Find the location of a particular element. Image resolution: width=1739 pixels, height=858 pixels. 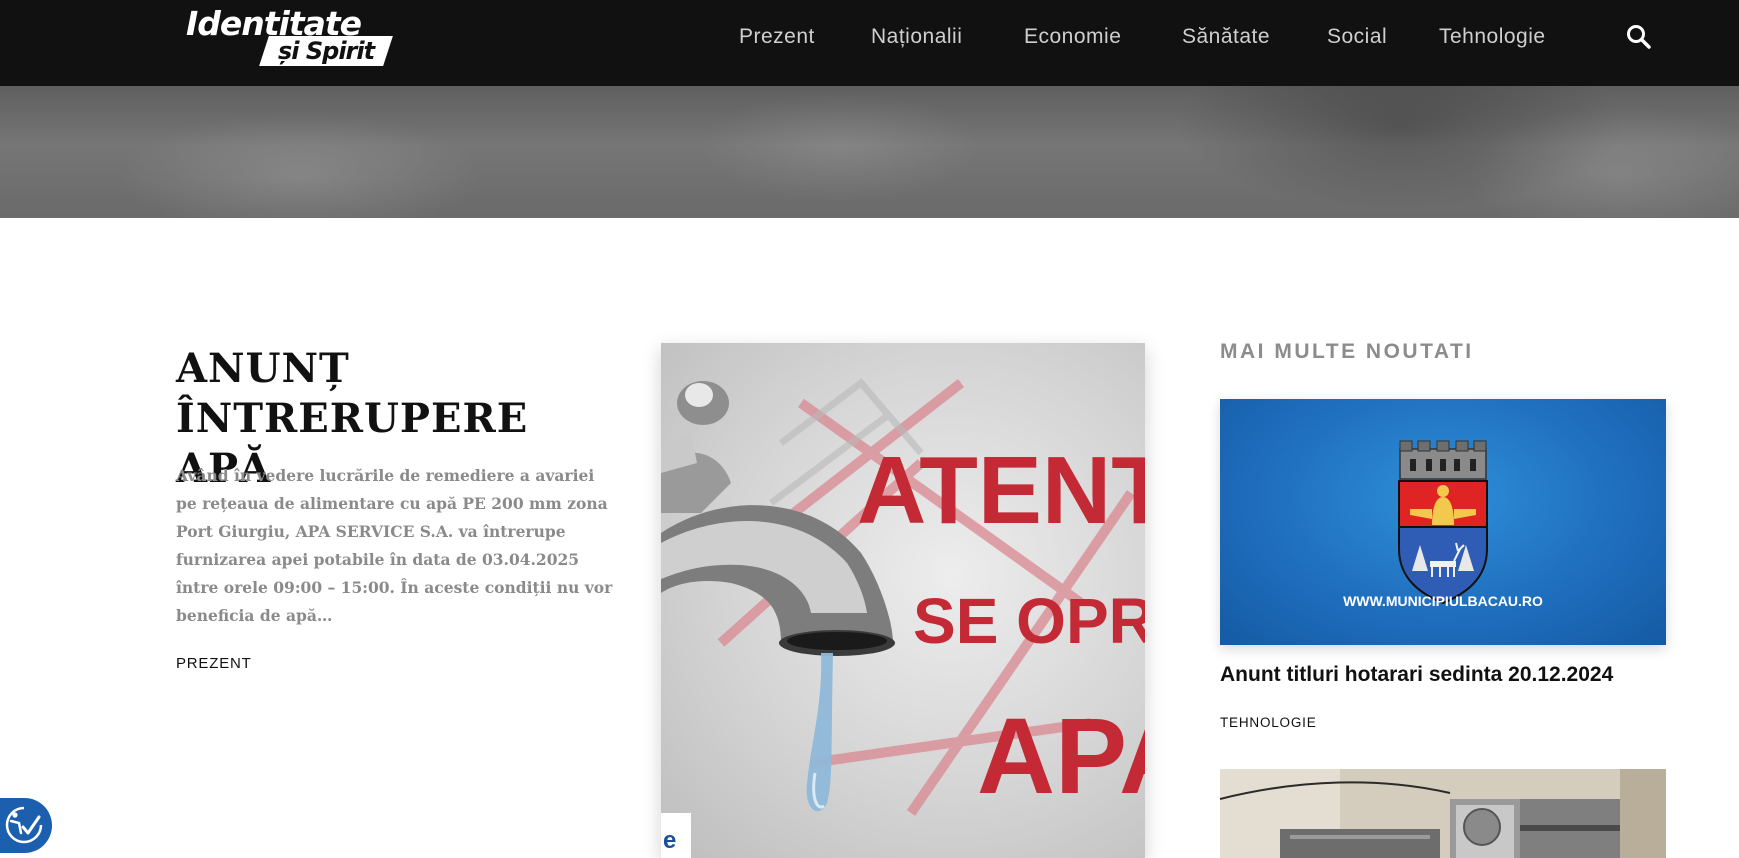

image-corner-letter: e is located at coordinates (669, 840).